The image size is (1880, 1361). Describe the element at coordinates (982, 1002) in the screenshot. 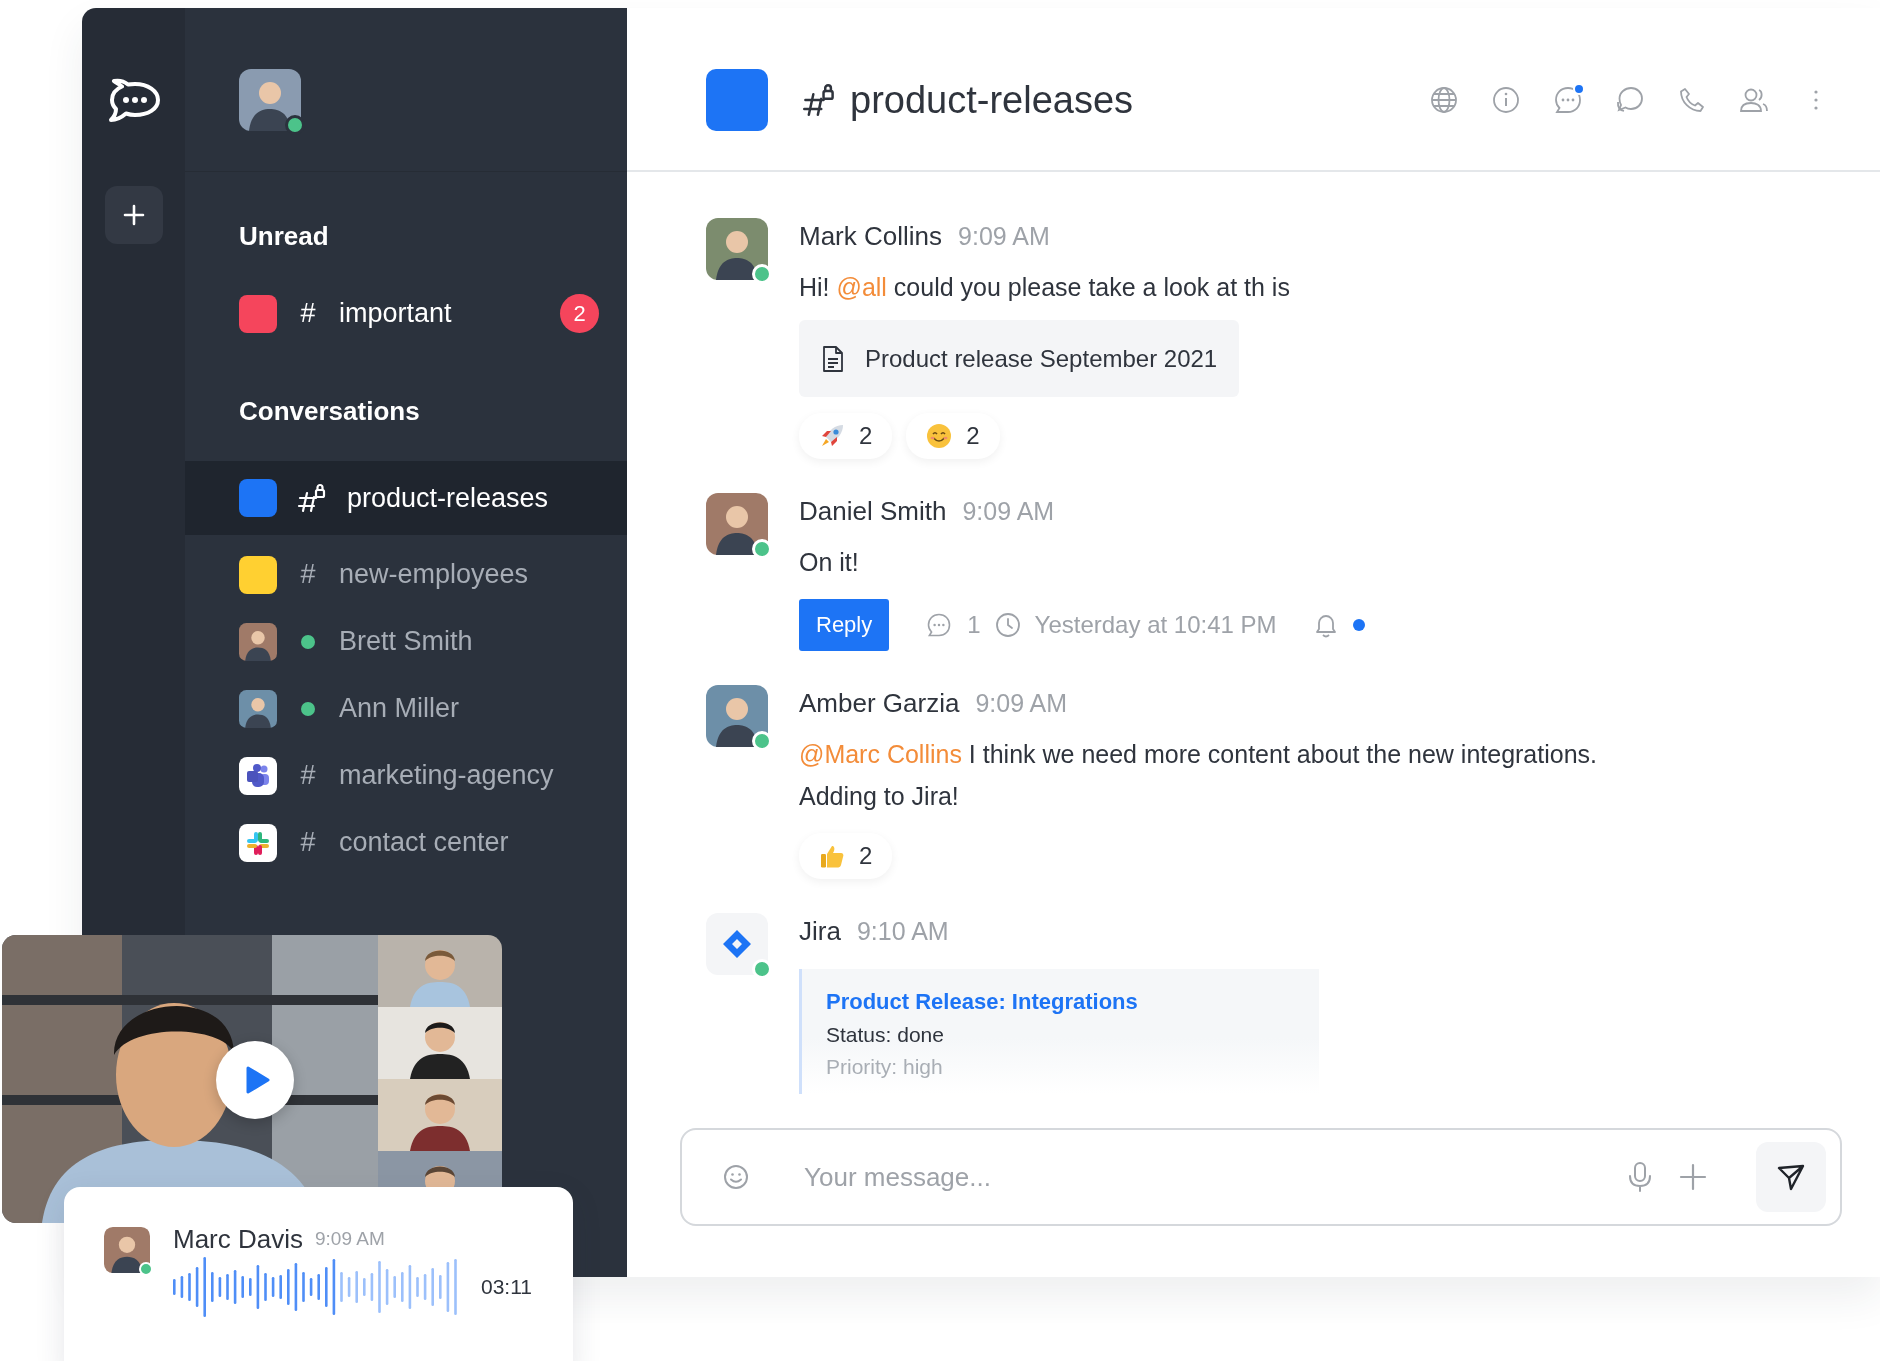

I see `card-title-link: Product Release: Integrations` at that location.